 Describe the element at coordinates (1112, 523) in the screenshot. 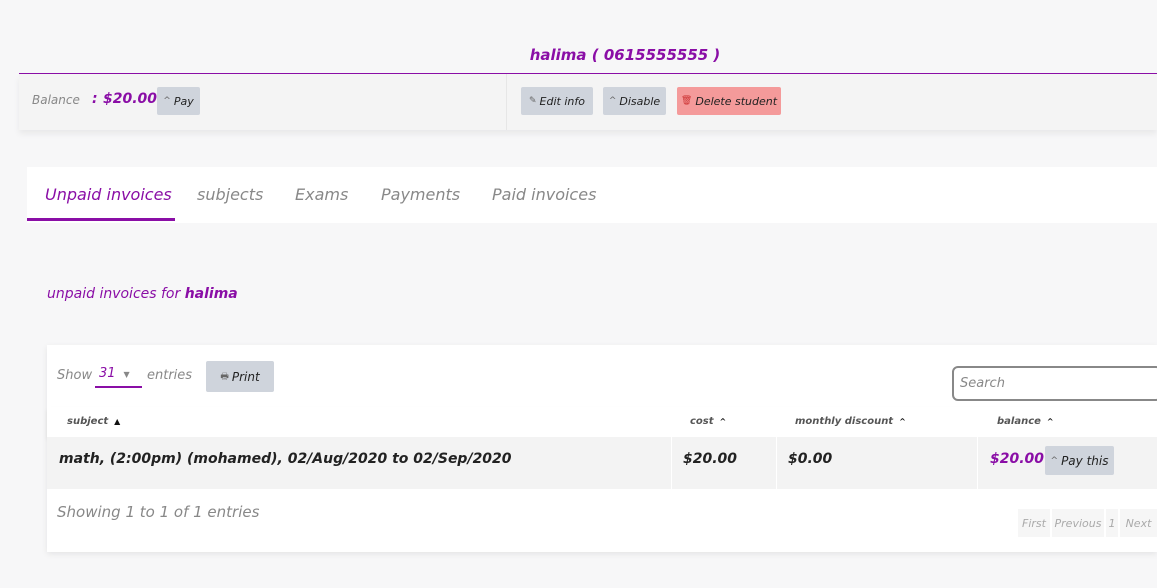

I see `pagination-page-1: 1` at that location.